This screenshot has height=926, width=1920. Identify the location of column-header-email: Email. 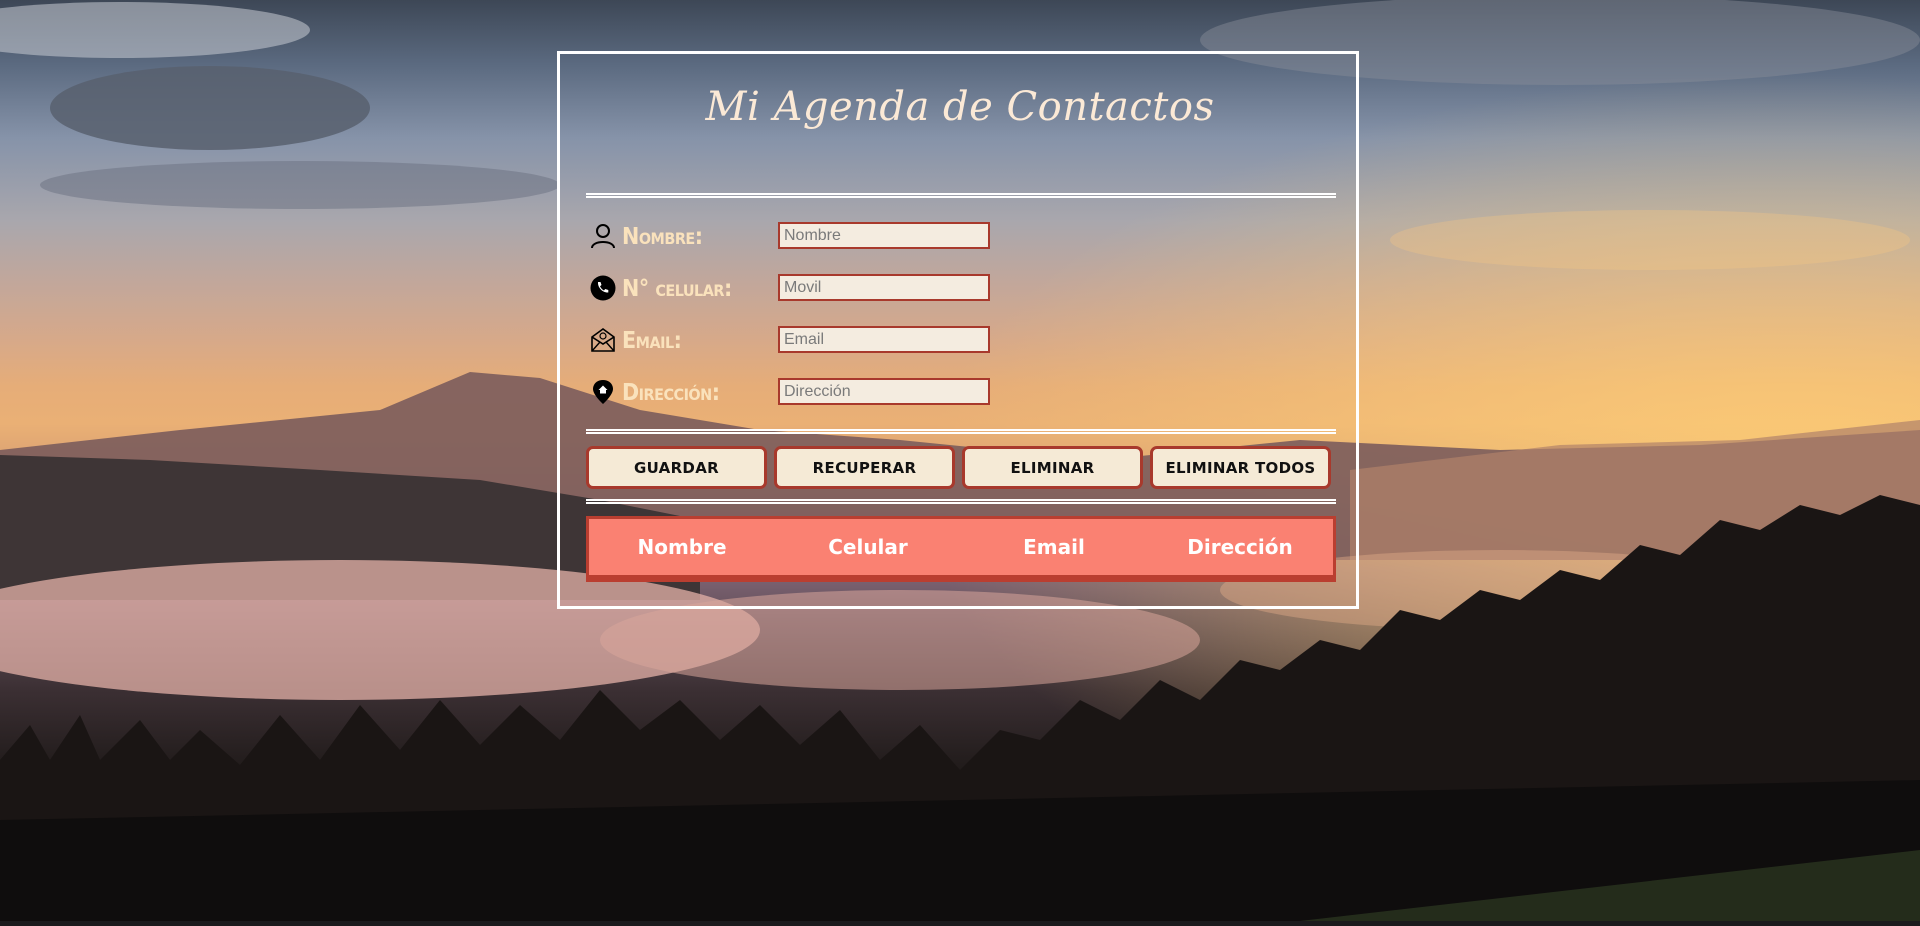
(1054, 547).